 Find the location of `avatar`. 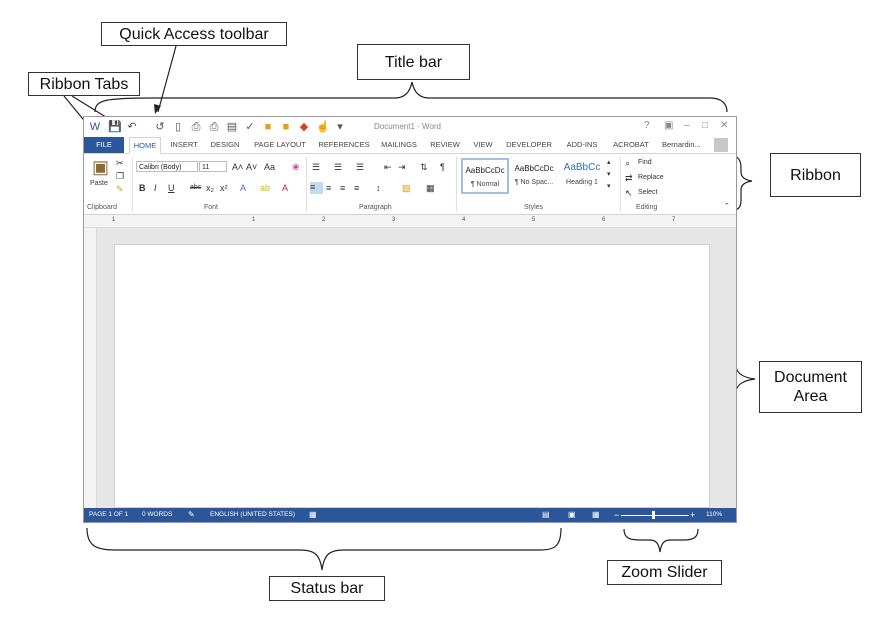

avatar is located at coordinates (721, 145).